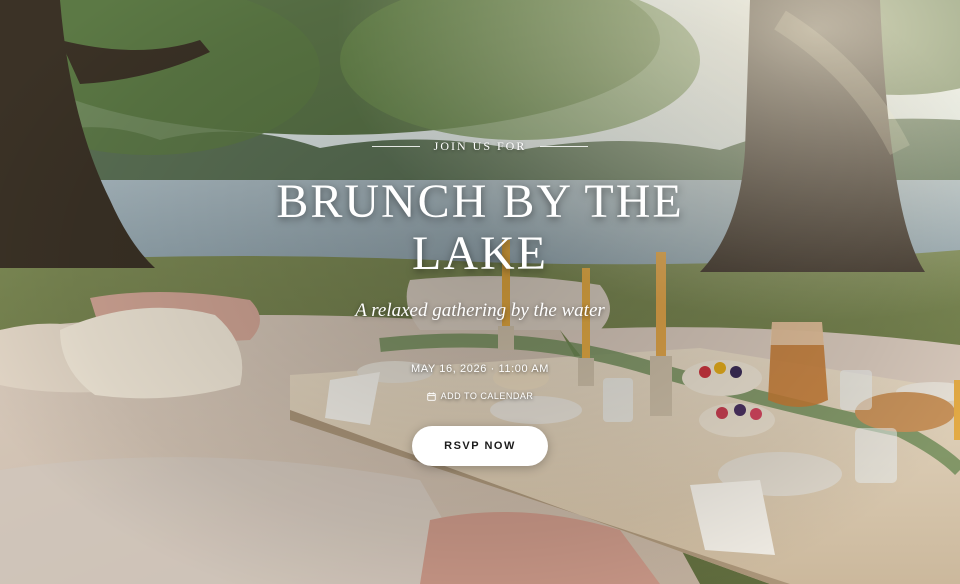 The height and width of the screenshot is (584, 960). Describe the element at coordinates (480, 369) in the screenshot. I see `event-datetime: MAY 16, 2026 · 11:00 AM` at that location.